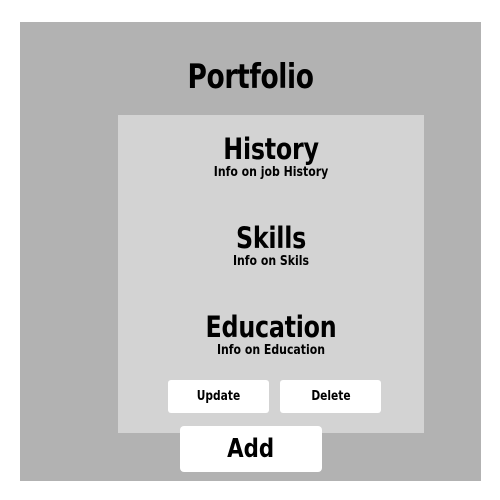 The height and width of the screenshot is (500, 500). I want to click on skills-info: Info on Skils, so click(271, 261).